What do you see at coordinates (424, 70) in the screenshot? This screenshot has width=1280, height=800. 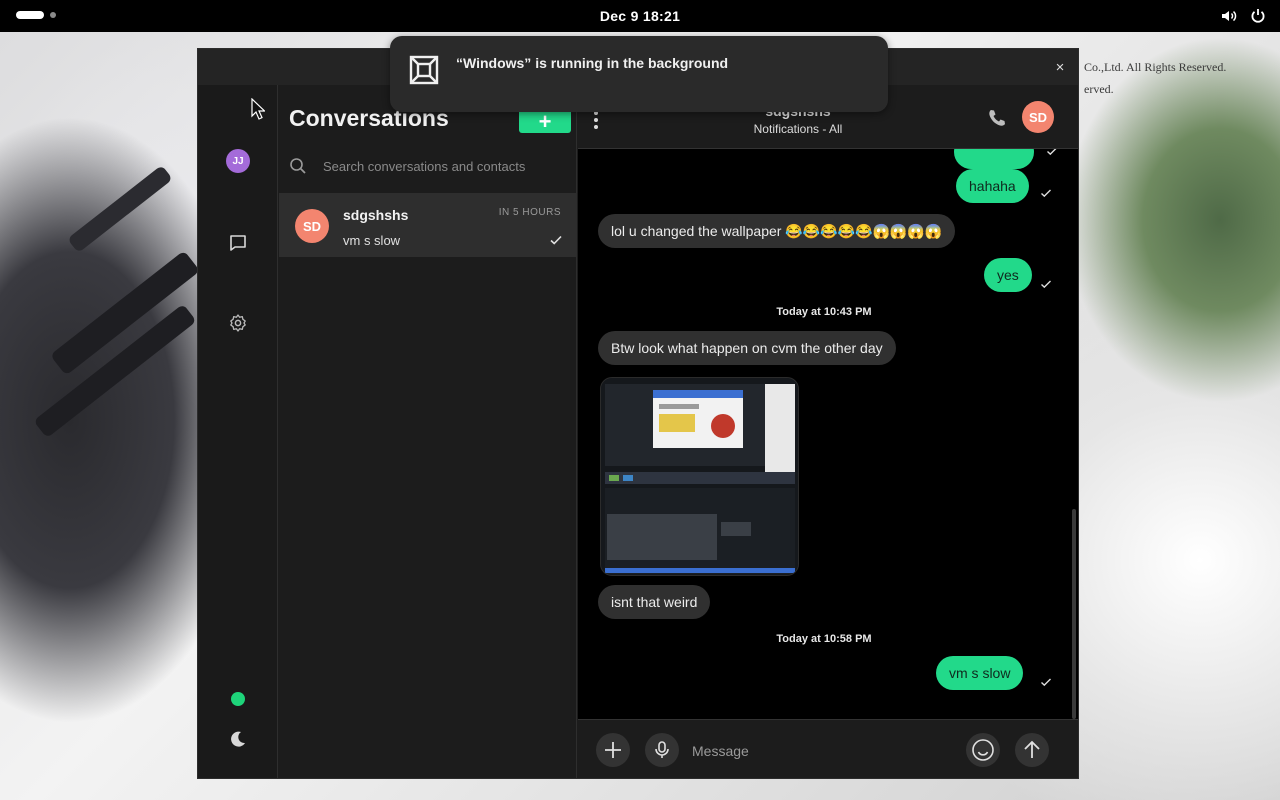 I see `app-grid-icon` at bounding box center [424, 70].